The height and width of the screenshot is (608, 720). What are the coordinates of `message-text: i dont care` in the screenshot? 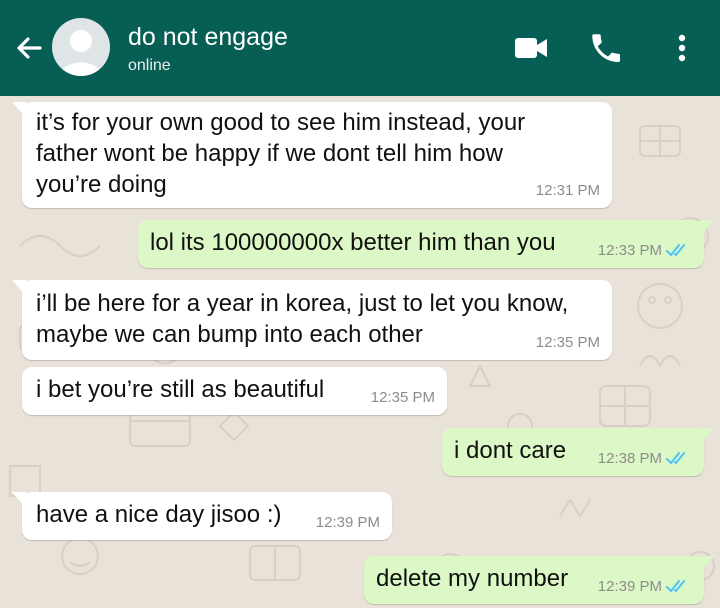 It's located at (510, 450).